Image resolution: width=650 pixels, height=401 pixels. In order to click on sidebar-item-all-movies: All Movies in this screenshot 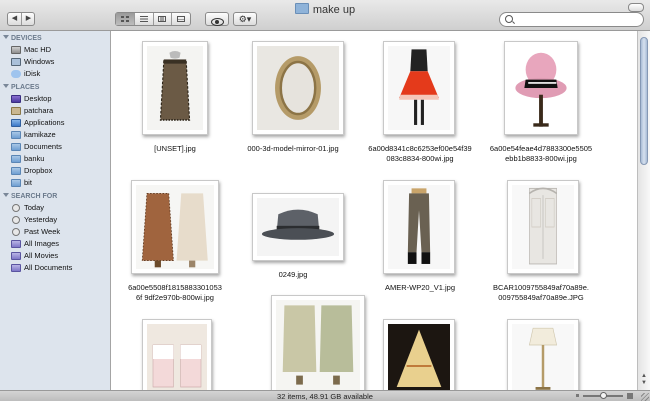, I will do `click(55, 256)`.